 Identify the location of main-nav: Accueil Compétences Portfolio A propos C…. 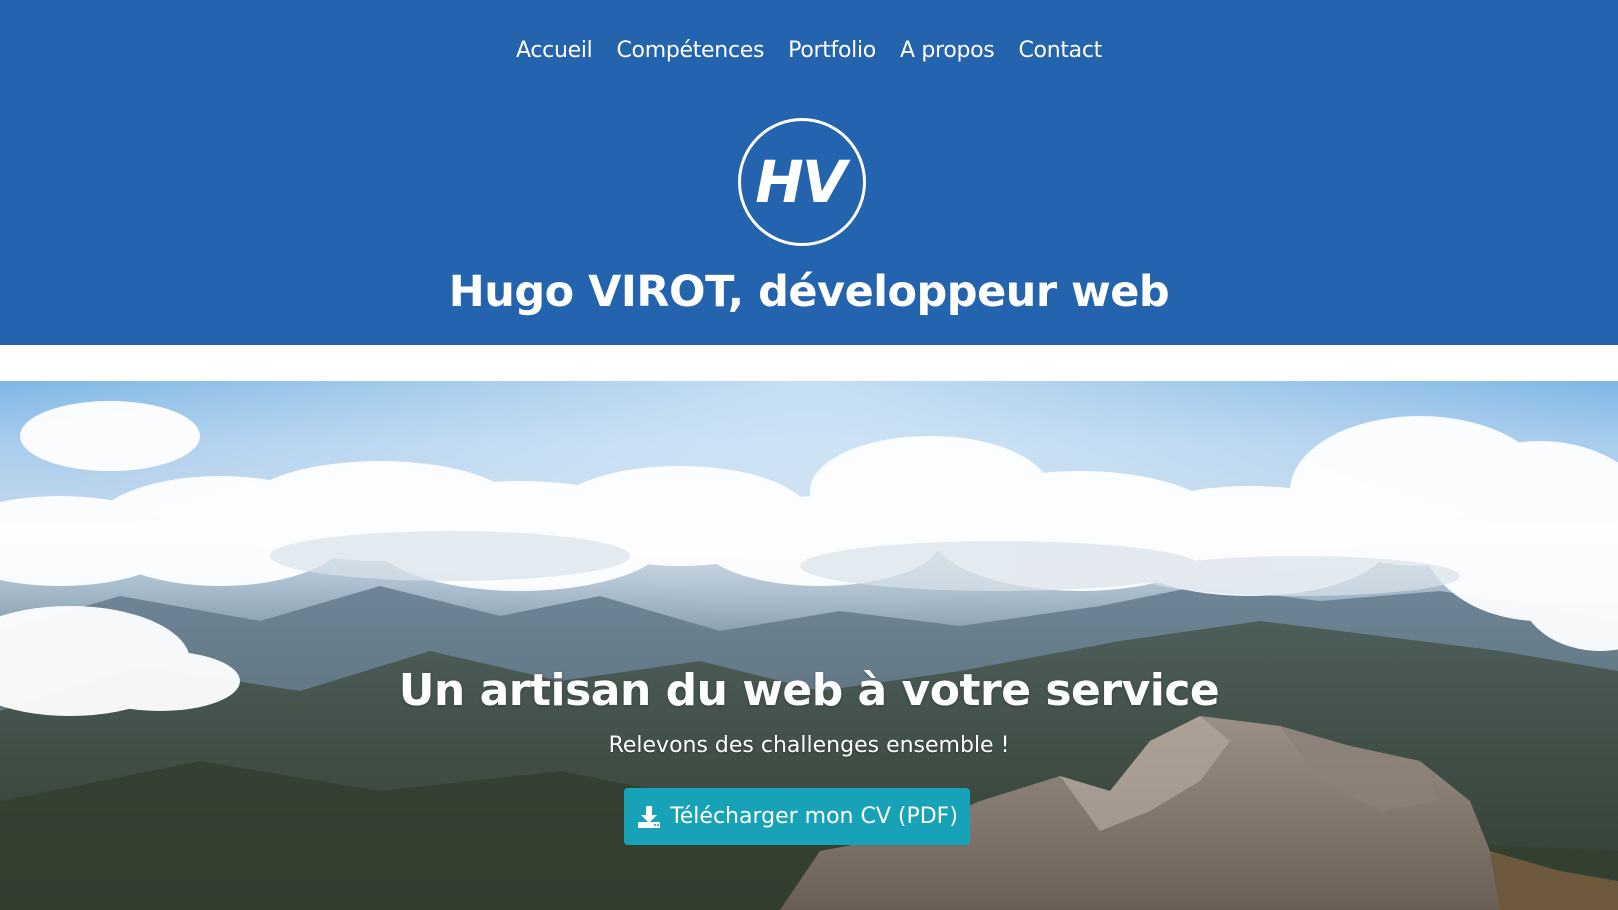
(809, 51).